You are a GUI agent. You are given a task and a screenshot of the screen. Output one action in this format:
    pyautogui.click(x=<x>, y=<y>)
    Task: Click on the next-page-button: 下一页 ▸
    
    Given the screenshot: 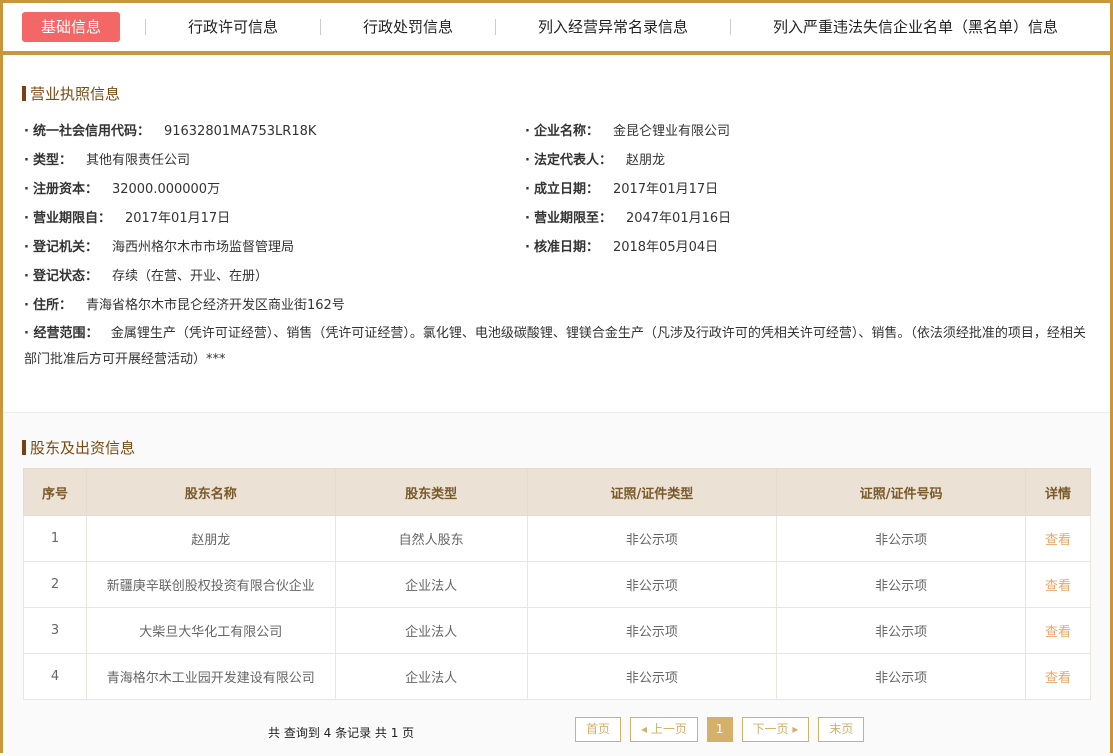 What is the action you would take?
    pyautogui.click(x=775, y=729)
    